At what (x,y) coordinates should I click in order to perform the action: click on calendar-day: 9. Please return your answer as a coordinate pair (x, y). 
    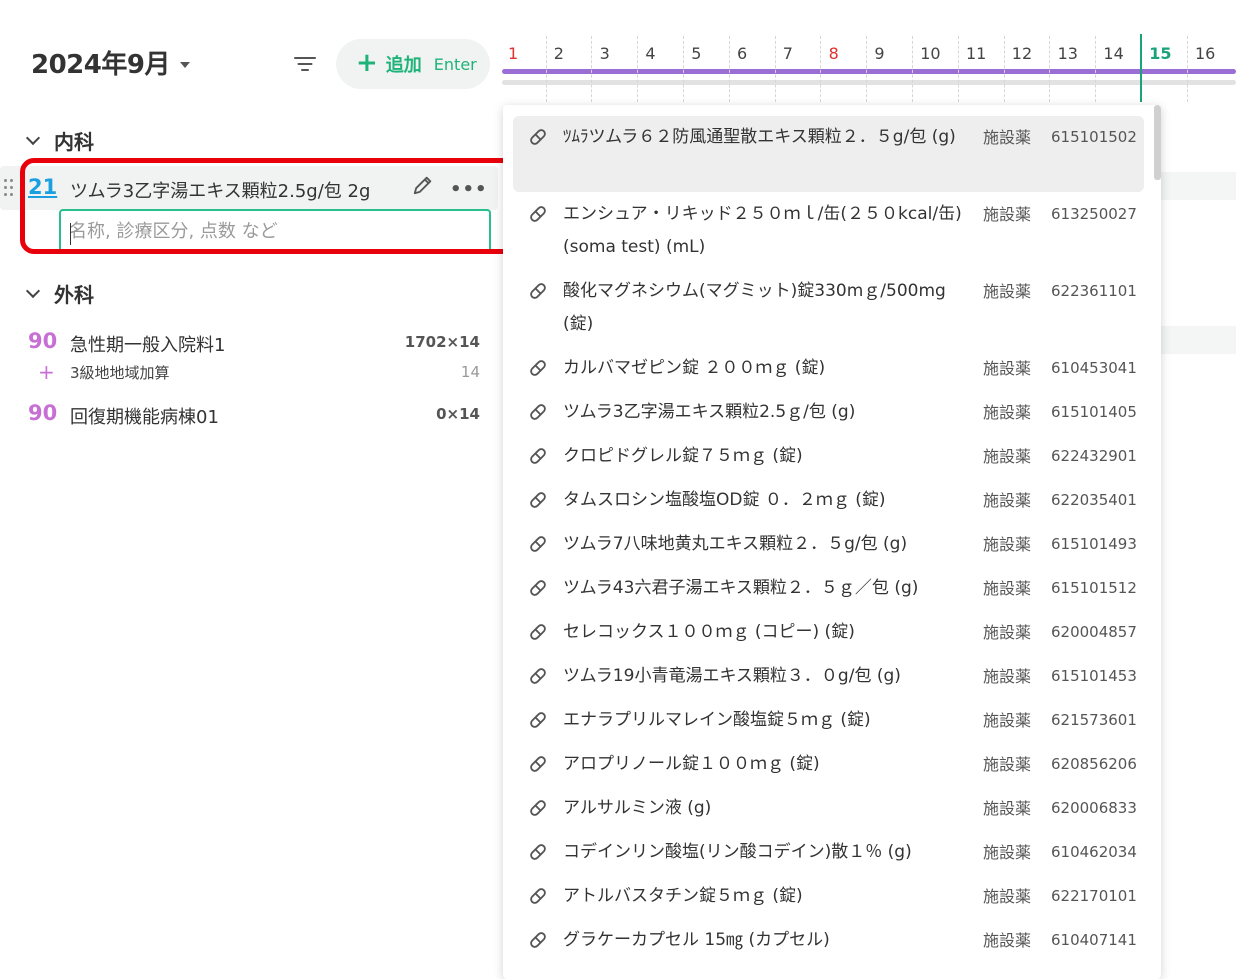
    Looking at the image, I should click on (879, 53).